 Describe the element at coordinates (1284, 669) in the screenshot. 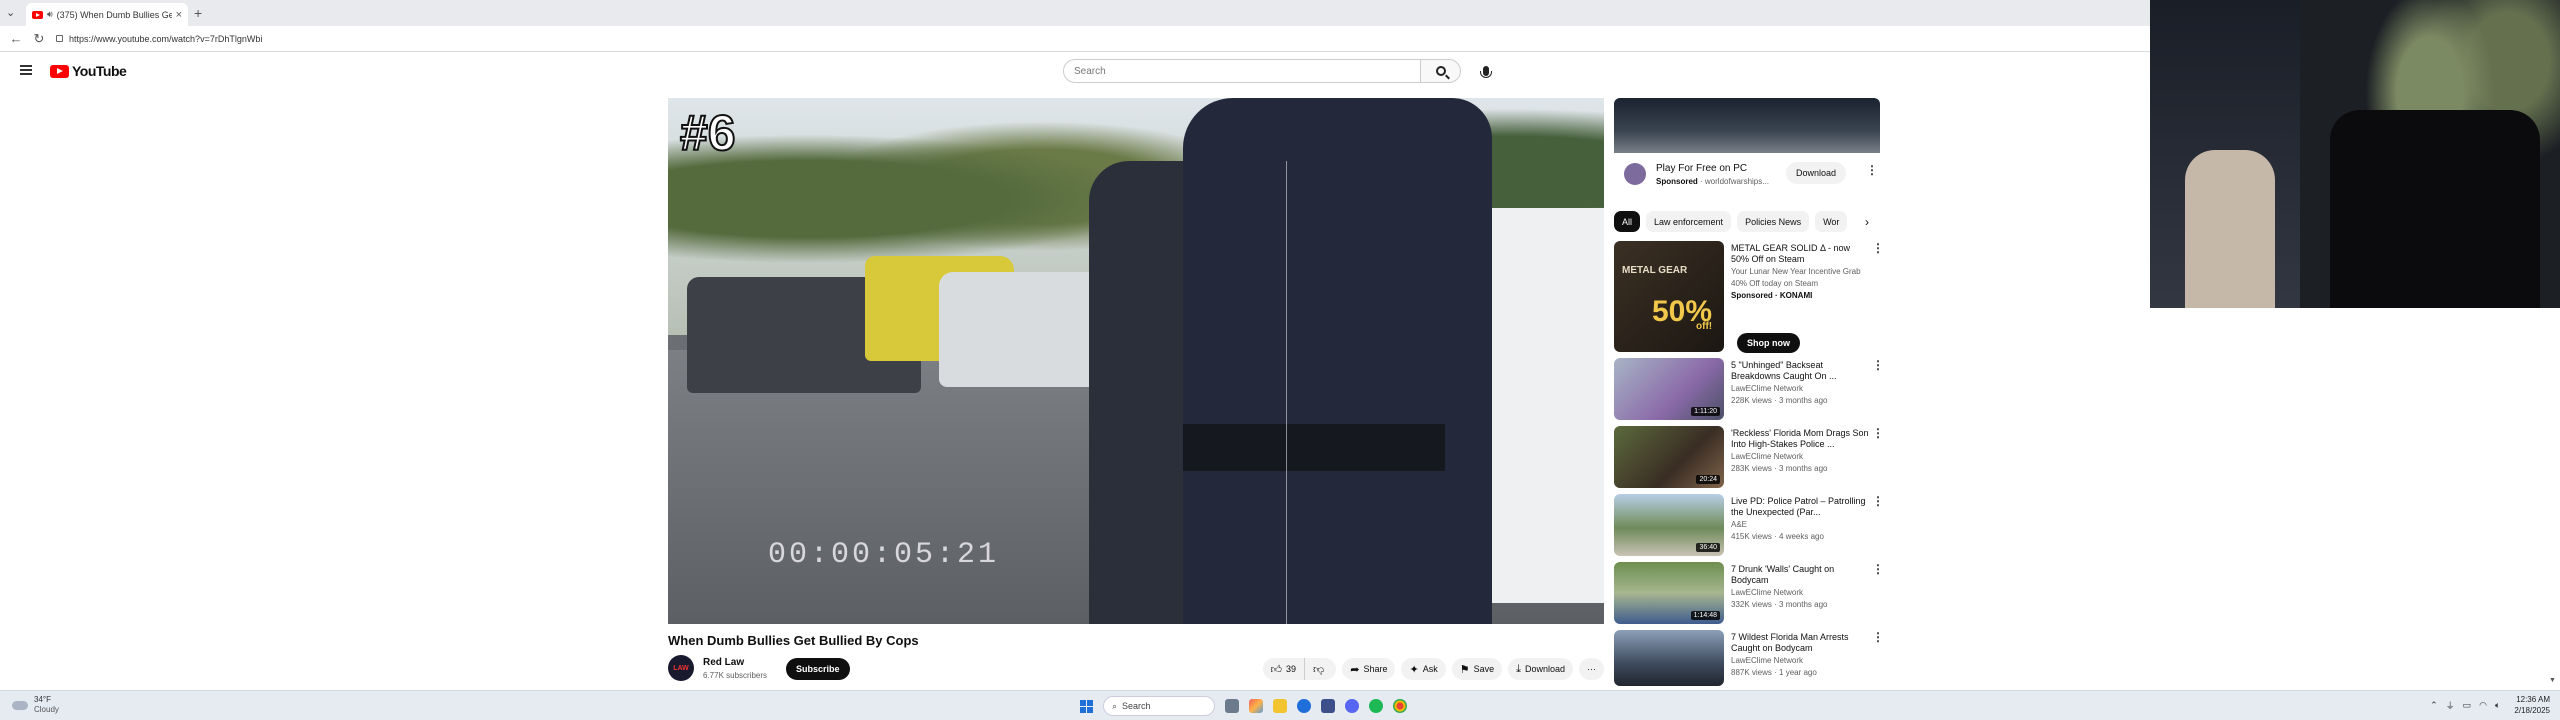

I see `like-button: 👍︎ 39` at that location.